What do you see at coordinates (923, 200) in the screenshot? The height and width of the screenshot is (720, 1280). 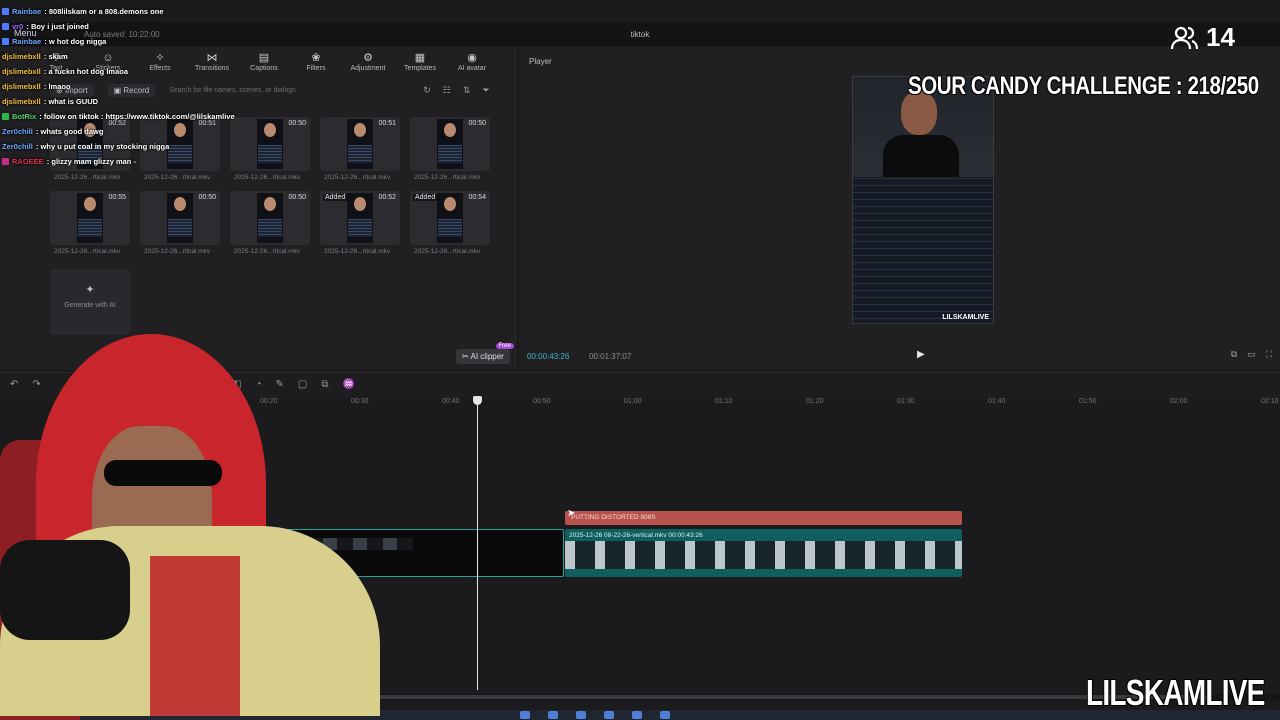 I see `video-preview: LILSKAMLIVE` at bounding box center [923, 200].